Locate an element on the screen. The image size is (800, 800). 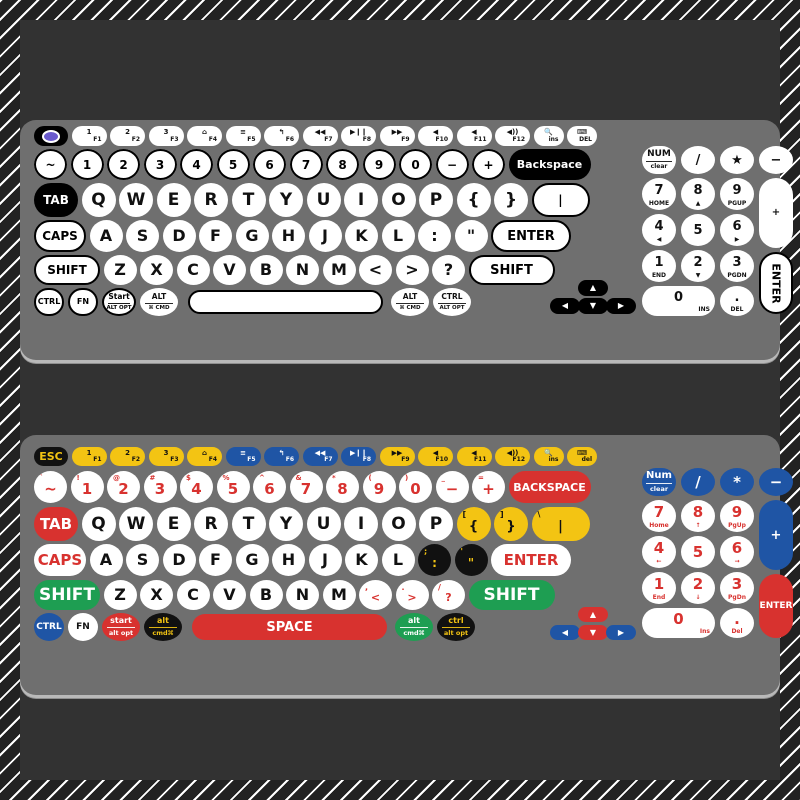
key-arrow-up: ▲ is located at coordinates (593, 614).